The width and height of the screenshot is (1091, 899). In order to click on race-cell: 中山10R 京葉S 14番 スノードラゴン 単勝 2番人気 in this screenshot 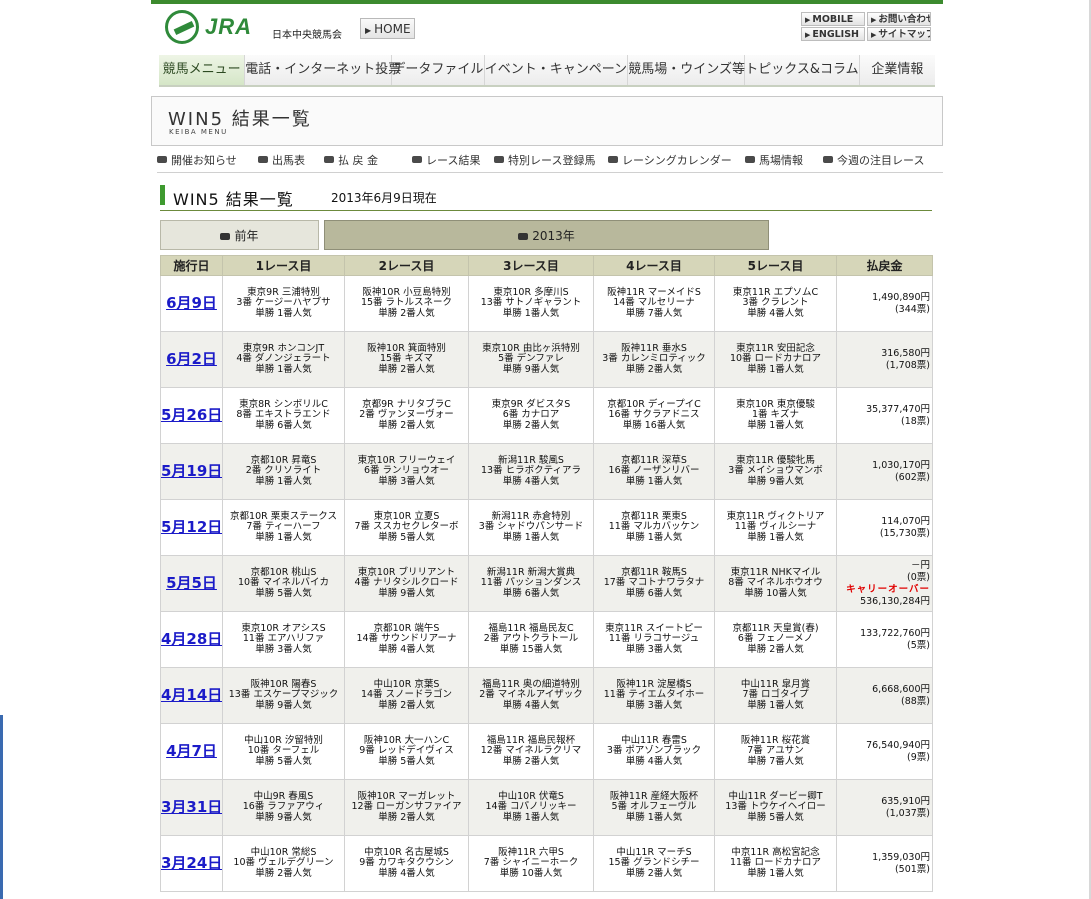, I will do `click(406, 695)`.